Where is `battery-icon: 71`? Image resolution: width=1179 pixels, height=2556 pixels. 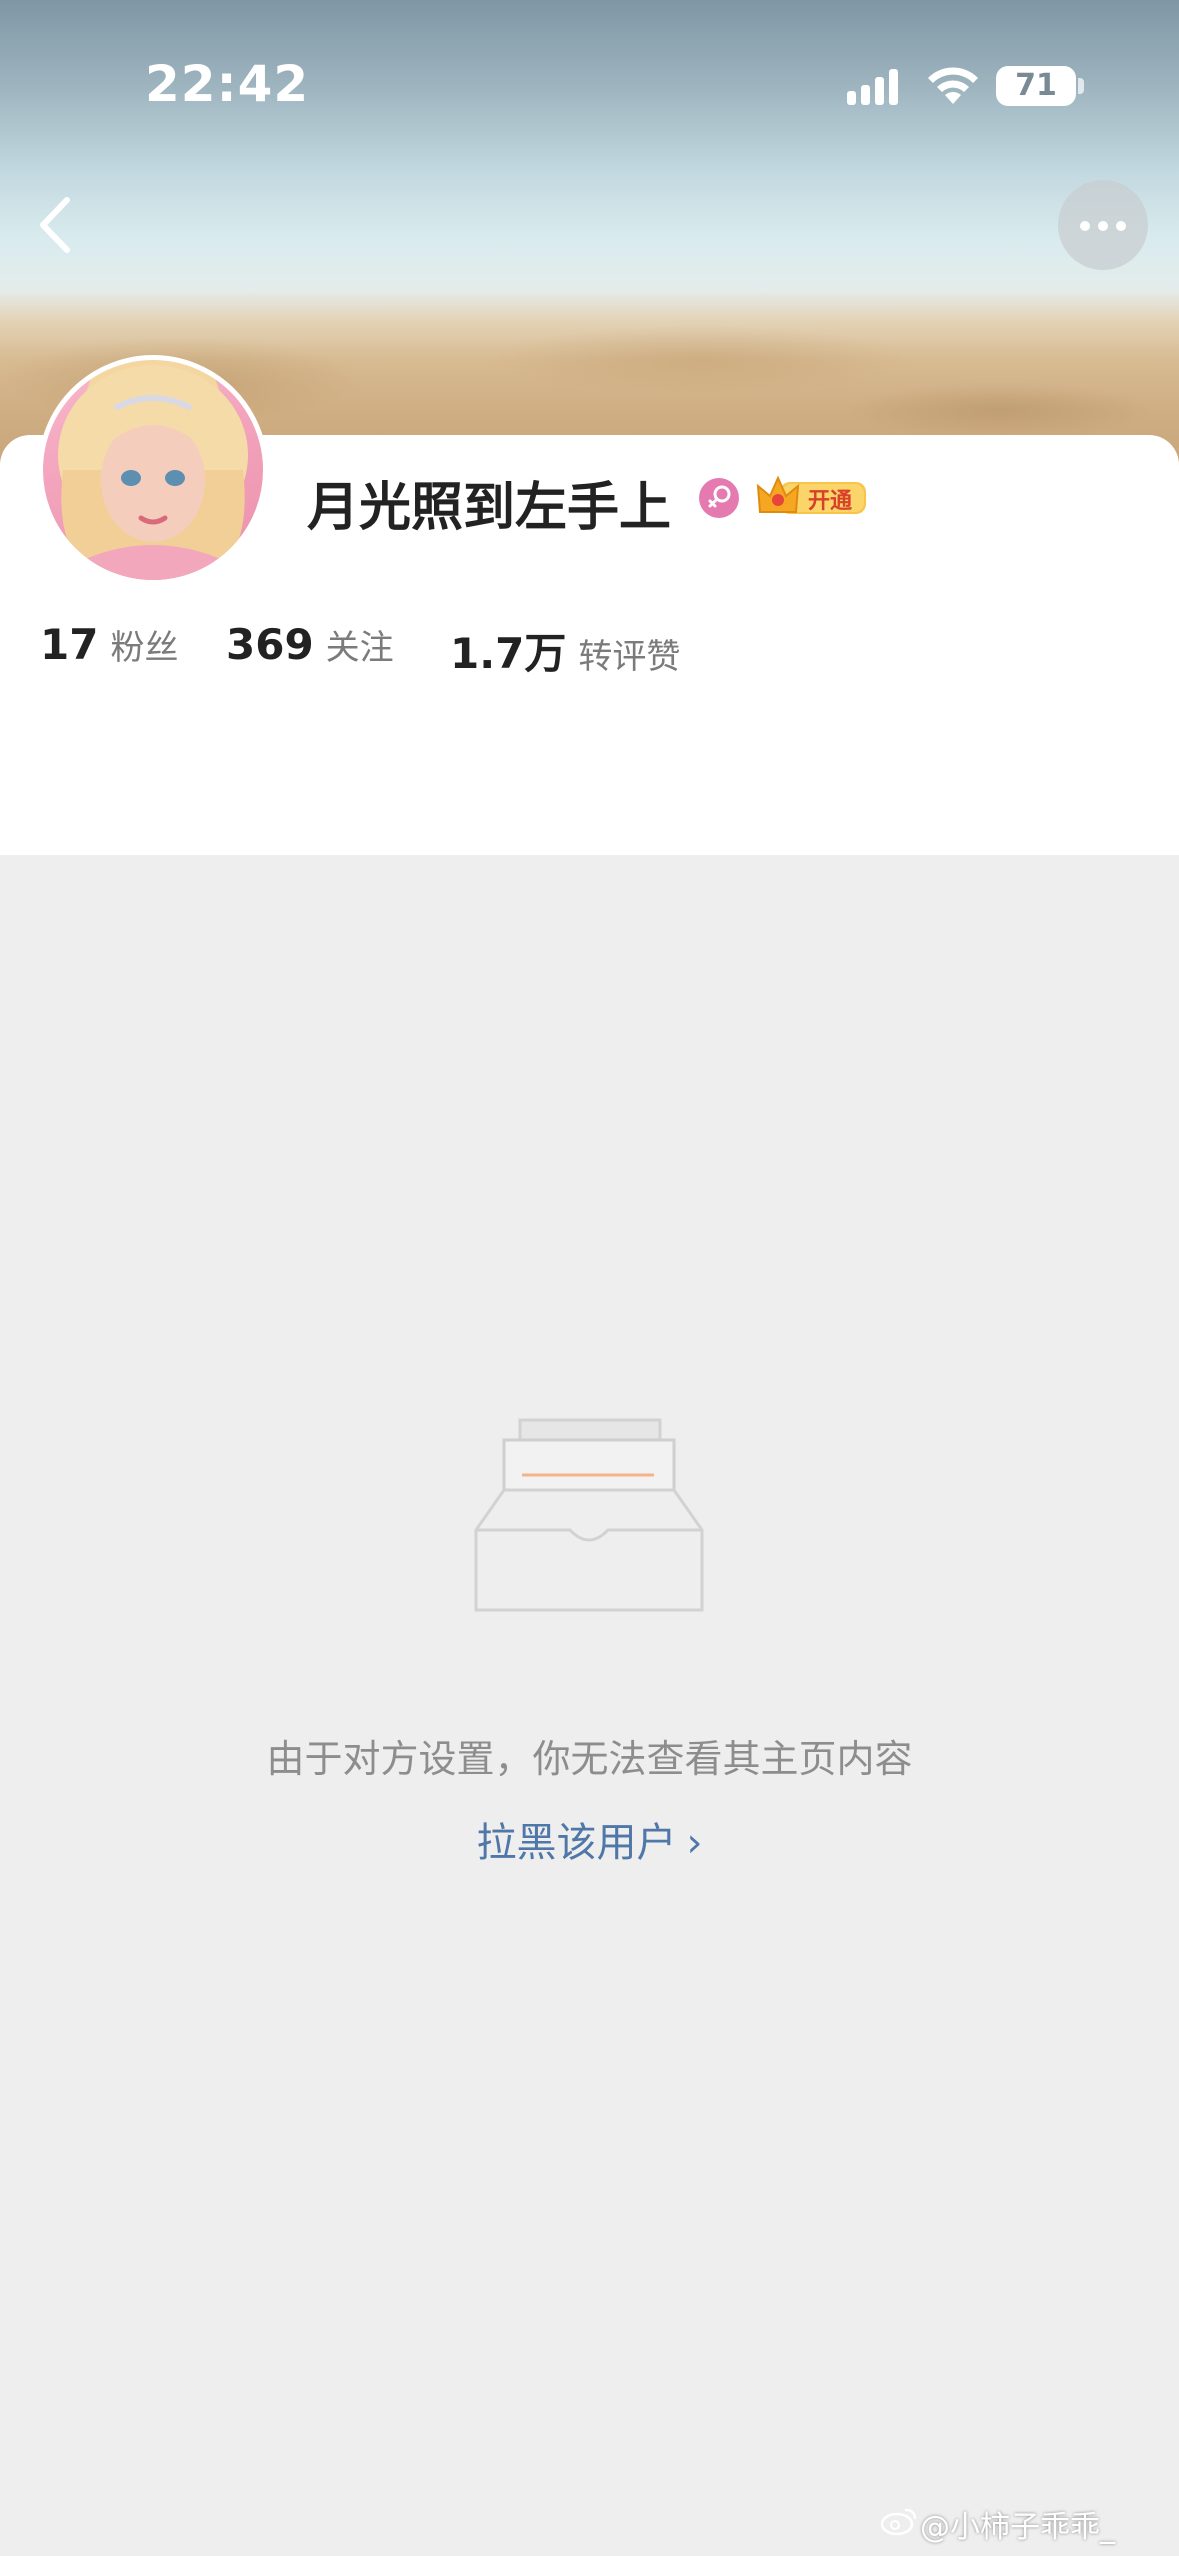 battery-icon: 71 is located at coordinates (1036, 86).